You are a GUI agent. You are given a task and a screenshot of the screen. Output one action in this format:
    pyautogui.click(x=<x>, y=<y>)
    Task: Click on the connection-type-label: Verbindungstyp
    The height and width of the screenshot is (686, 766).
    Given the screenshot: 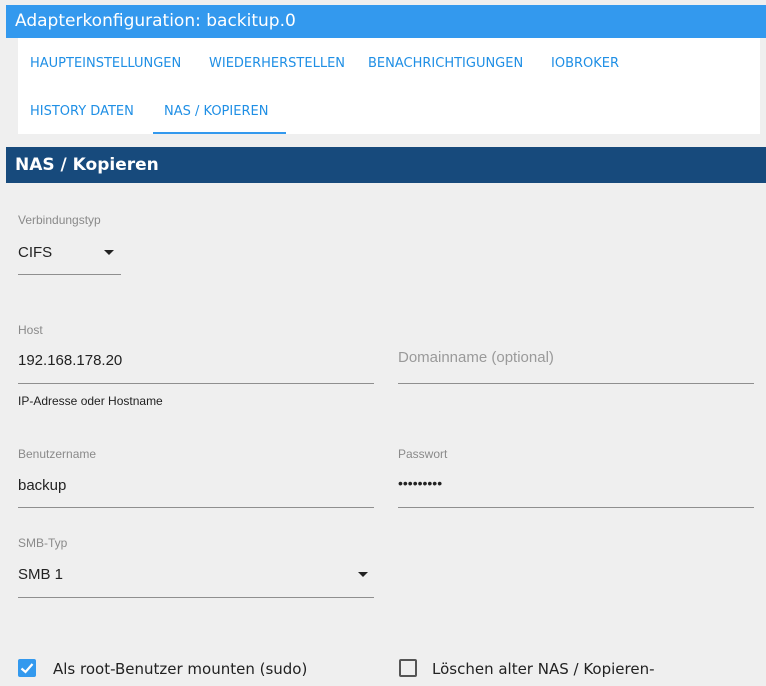 What is the action you would take?
    pyautogui.click(x=59, y=220)
    